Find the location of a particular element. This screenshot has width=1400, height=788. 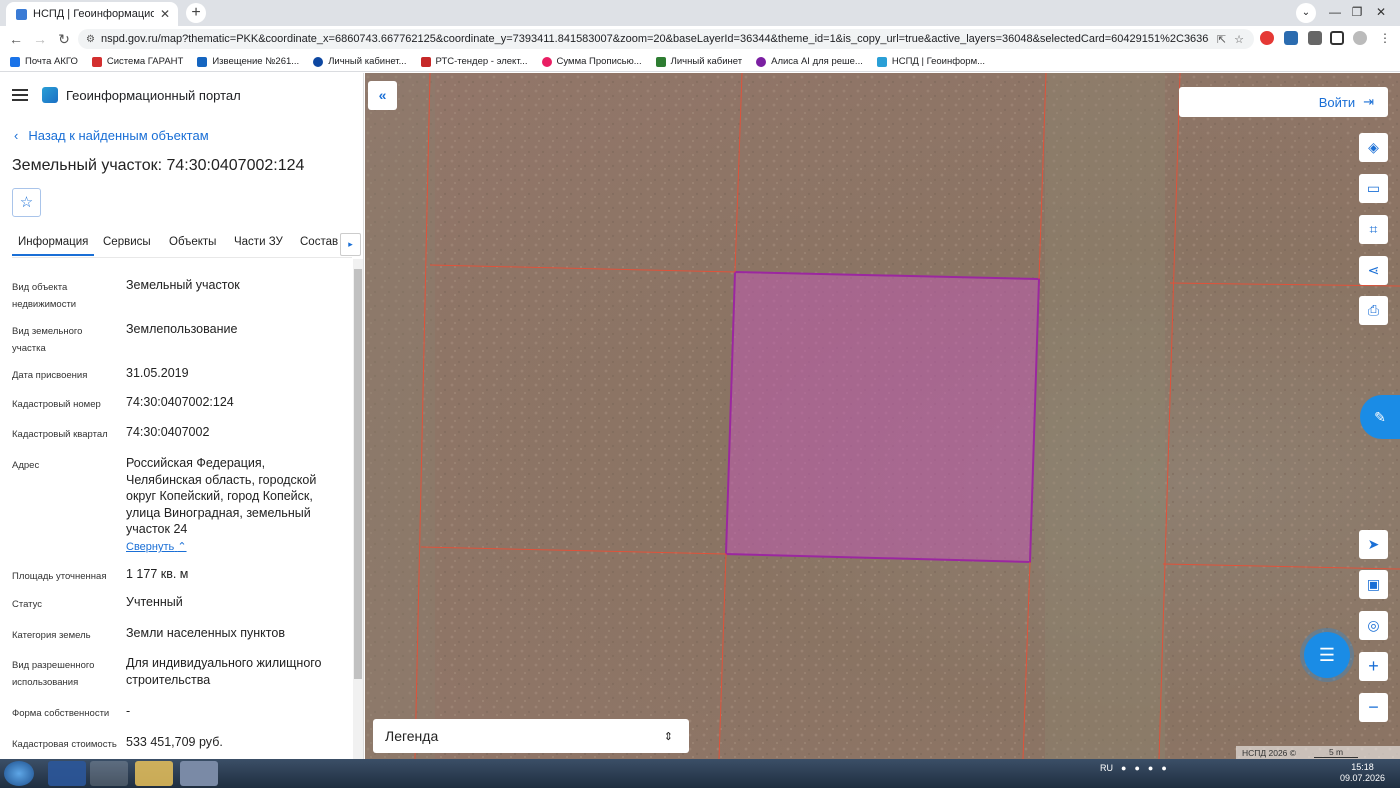

scrollbar-thumb is located at coordinates (358, 474).